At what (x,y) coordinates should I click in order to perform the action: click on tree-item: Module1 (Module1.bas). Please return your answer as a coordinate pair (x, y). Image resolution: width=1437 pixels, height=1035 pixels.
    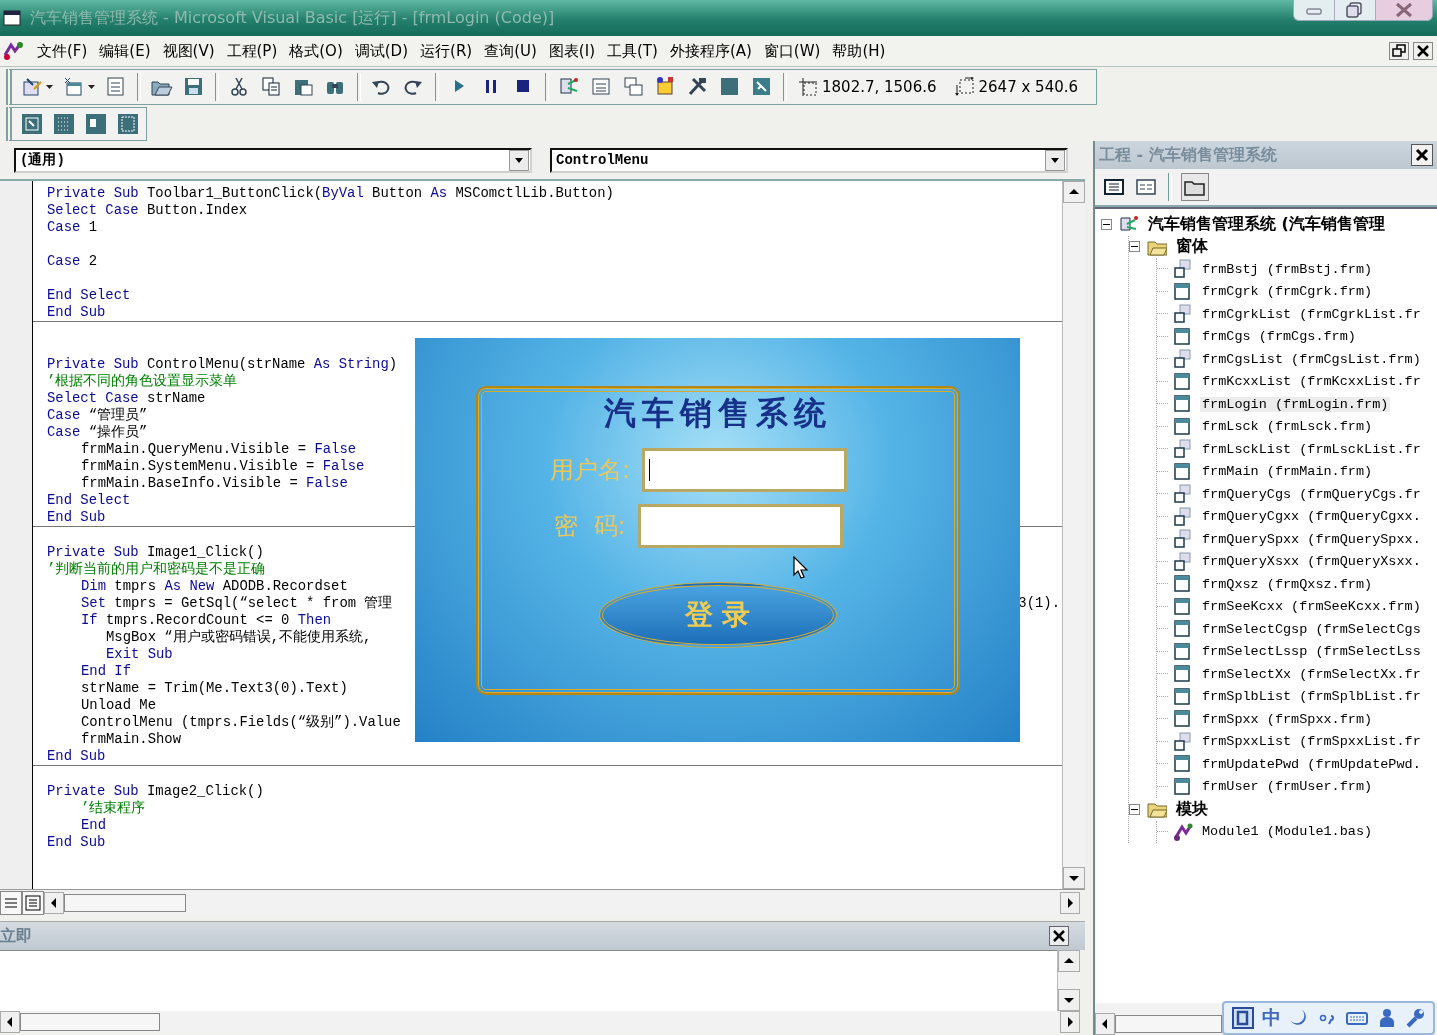
    Looking at the image, I should click on (1287, 832).